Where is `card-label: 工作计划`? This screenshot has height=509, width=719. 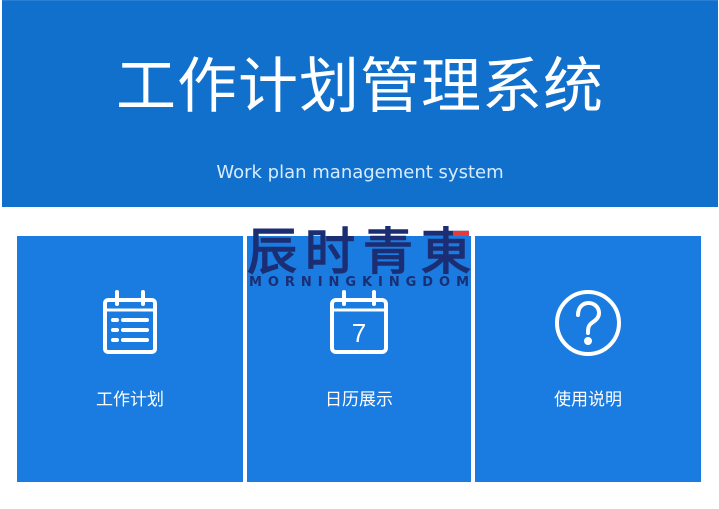
card-label: 工作计划 is located at coordinates (130, 400).